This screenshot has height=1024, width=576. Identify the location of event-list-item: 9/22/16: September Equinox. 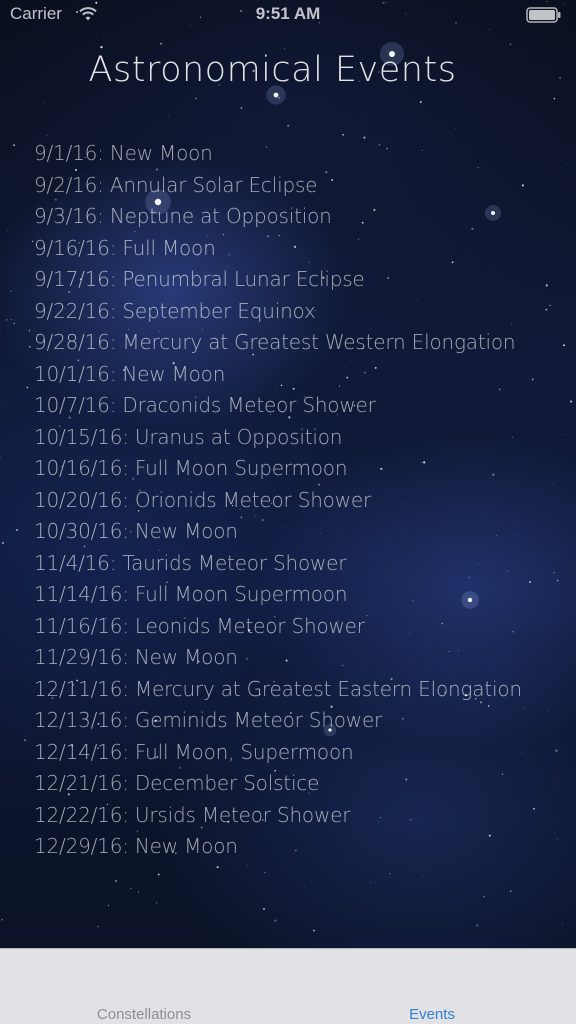
(175, 310).